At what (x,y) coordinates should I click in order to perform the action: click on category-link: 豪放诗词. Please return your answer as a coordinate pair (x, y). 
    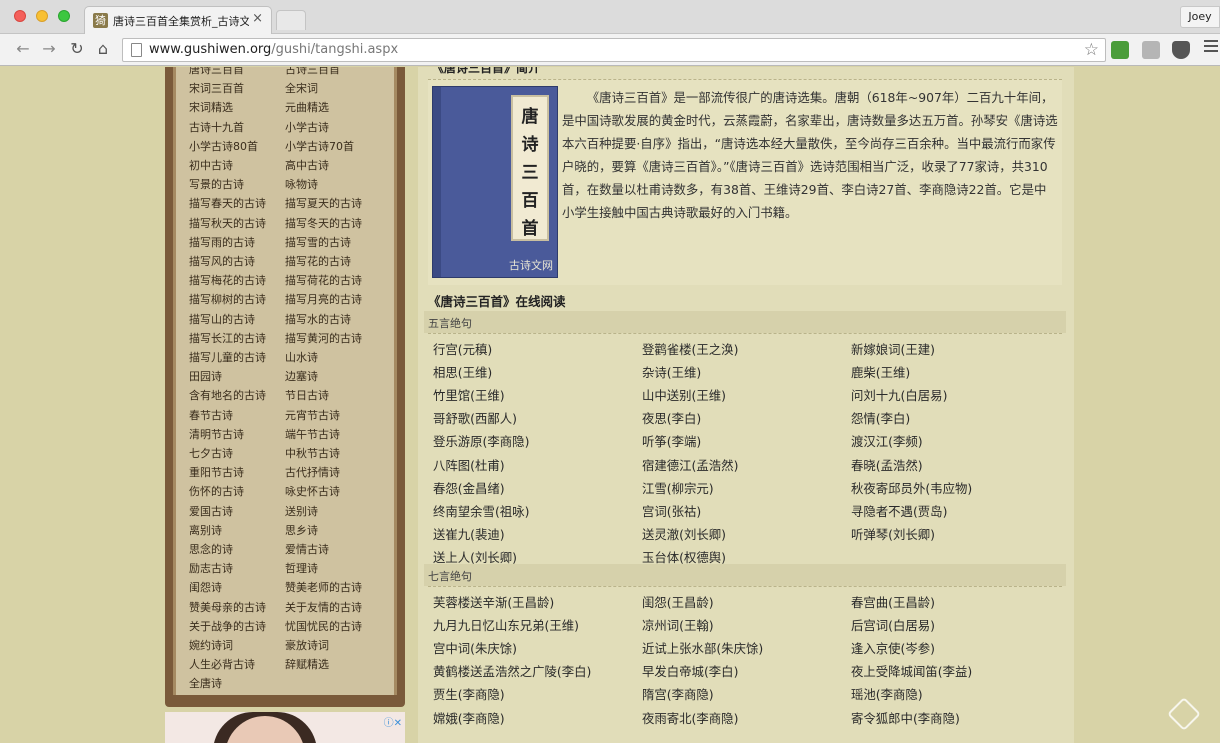
    Looking at the image, I should click on (307, 645).